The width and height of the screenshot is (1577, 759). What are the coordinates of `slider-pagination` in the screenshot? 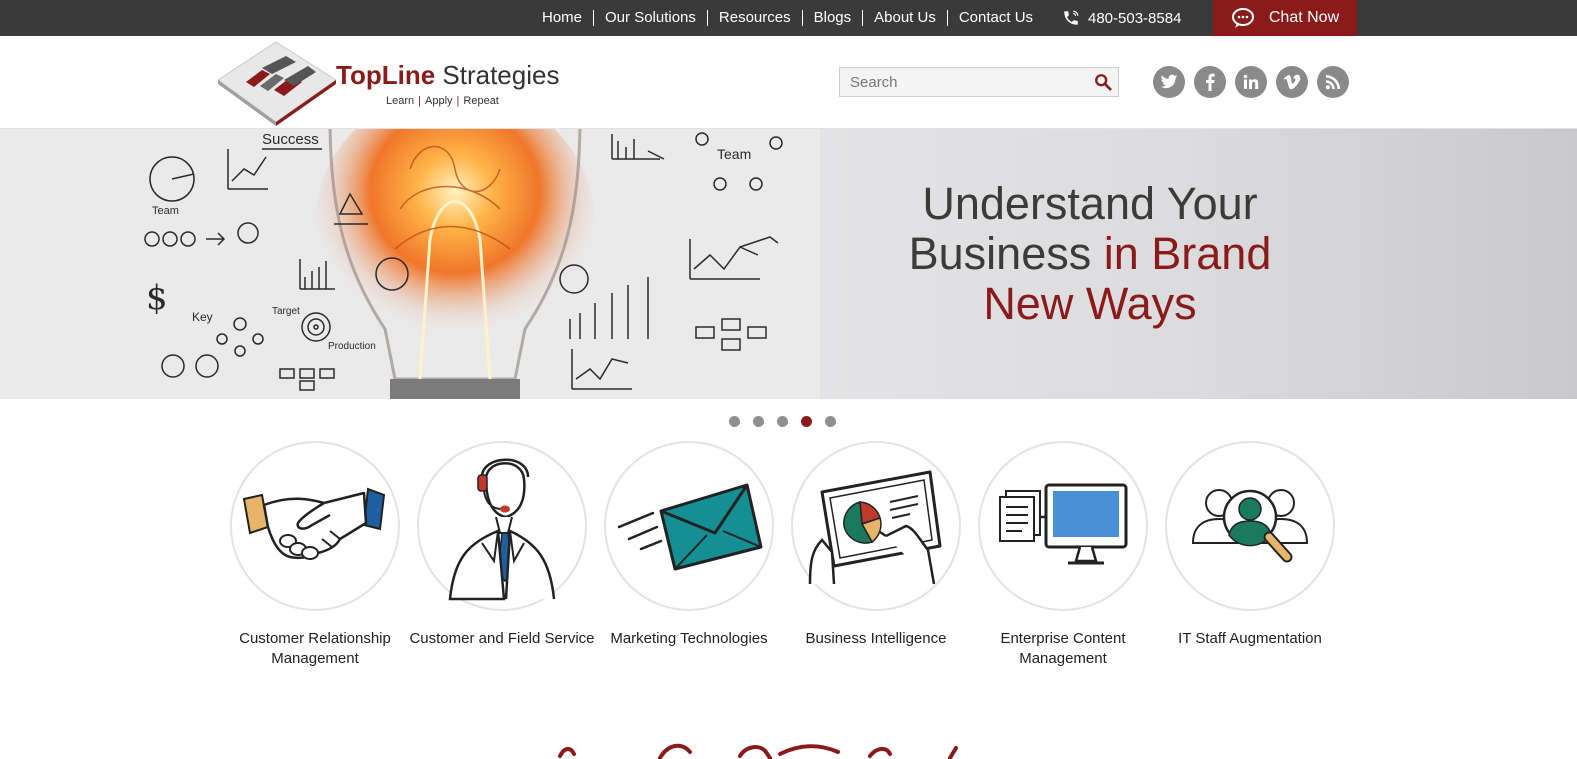 It's located at (789, 421).